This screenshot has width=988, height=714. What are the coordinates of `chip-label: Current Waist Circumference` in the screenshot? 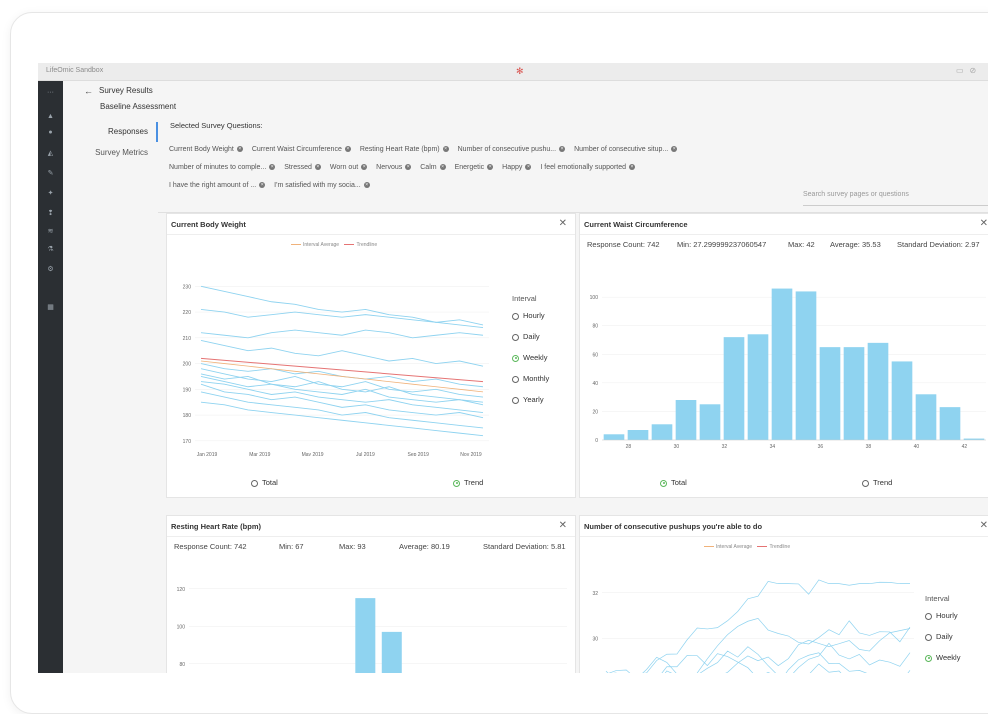 It's located at (296, 149).